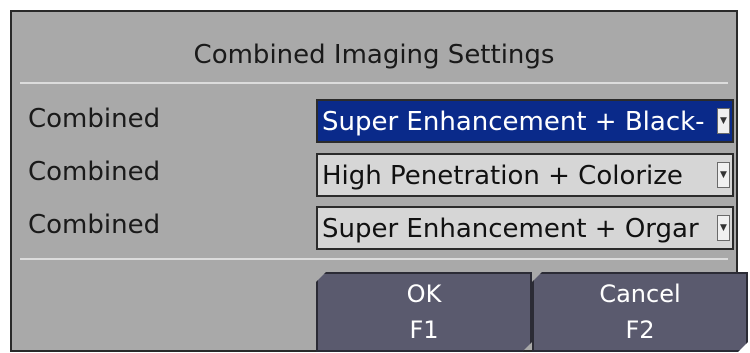  What do you see at coordinates (424, 294) in the screenshot?
I see `ok-button-label: OK` at bounding box center [424, 294].